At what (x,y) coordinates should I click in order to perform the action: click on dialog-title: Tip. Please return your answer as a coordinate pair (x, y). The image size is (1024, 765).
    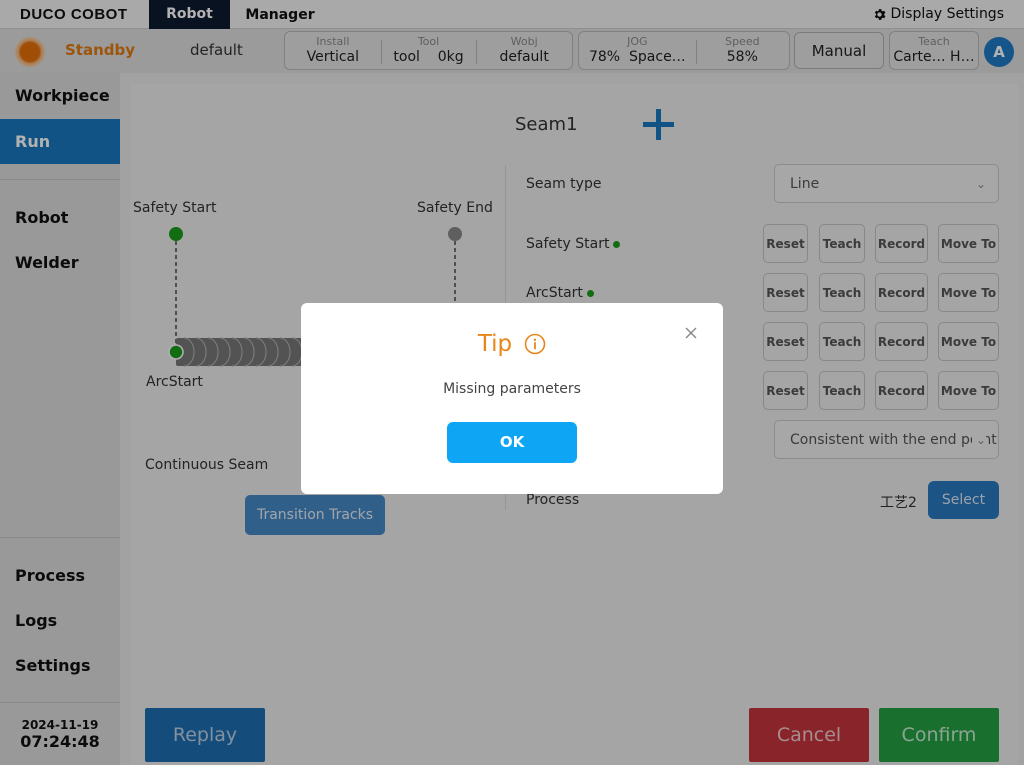
    Looking at the image, I should click on (512, 344).